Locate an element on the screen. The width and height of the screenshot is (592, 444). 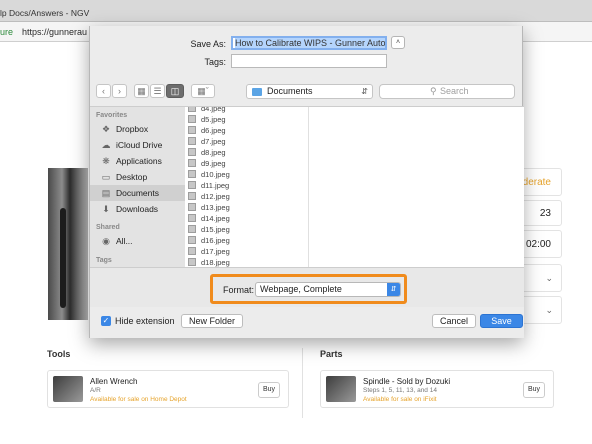
file-item: d14.jpeg is located at coordinates (209, 218).